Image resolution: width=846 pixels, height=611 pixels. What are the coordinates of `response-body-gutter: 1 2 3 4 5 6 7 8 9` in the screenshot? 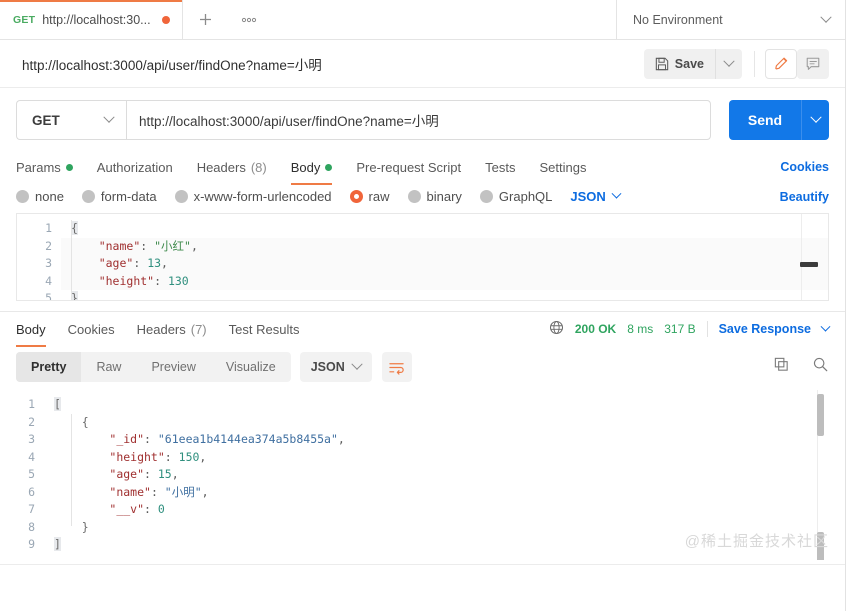 It's located at (22, 472).